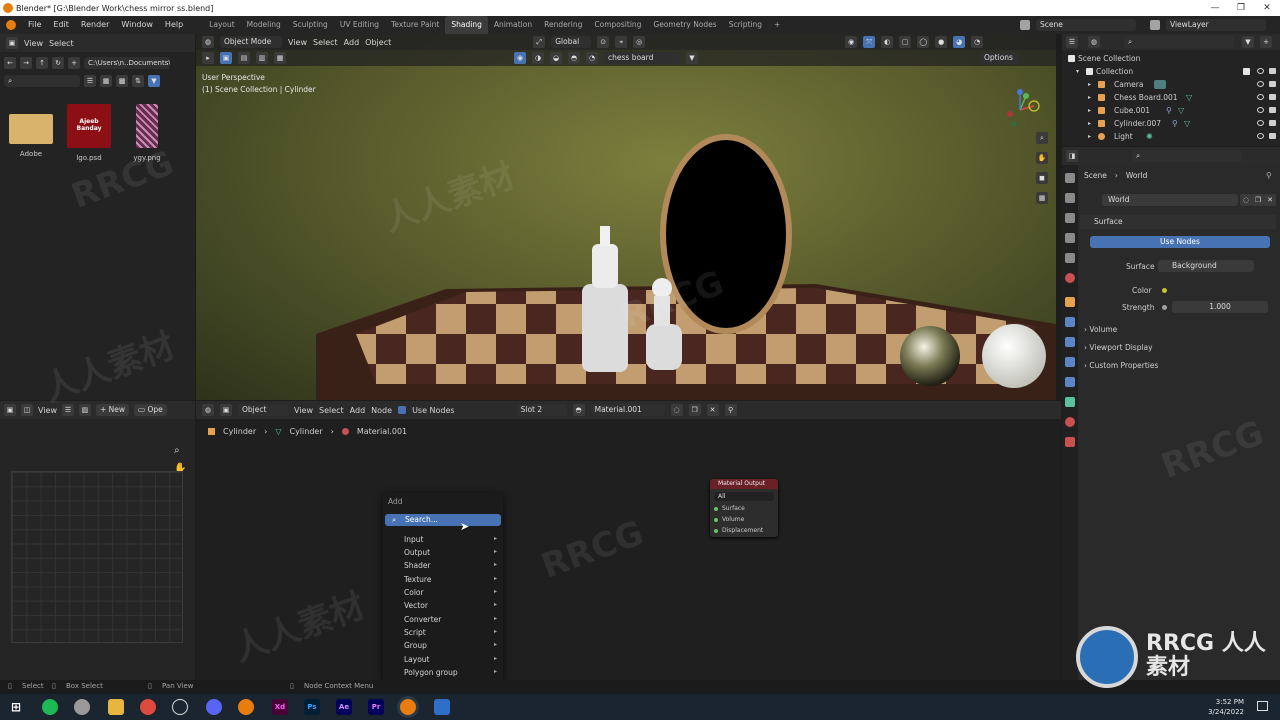 The width and height of the screenshot is (1280, 720). Describe the element at coordinates (452, 672) in the screenshot. I see `add-menu-polygon-group: Polygon group ▸` at that location.